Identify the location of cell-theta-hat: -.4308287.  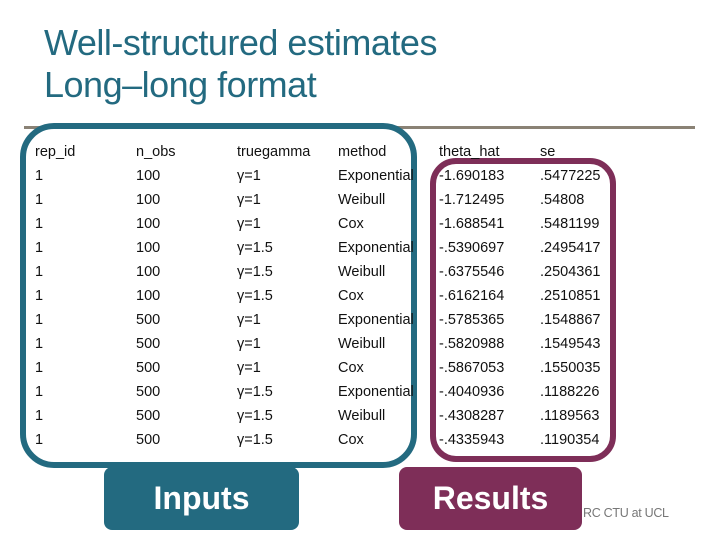
(472, 416).